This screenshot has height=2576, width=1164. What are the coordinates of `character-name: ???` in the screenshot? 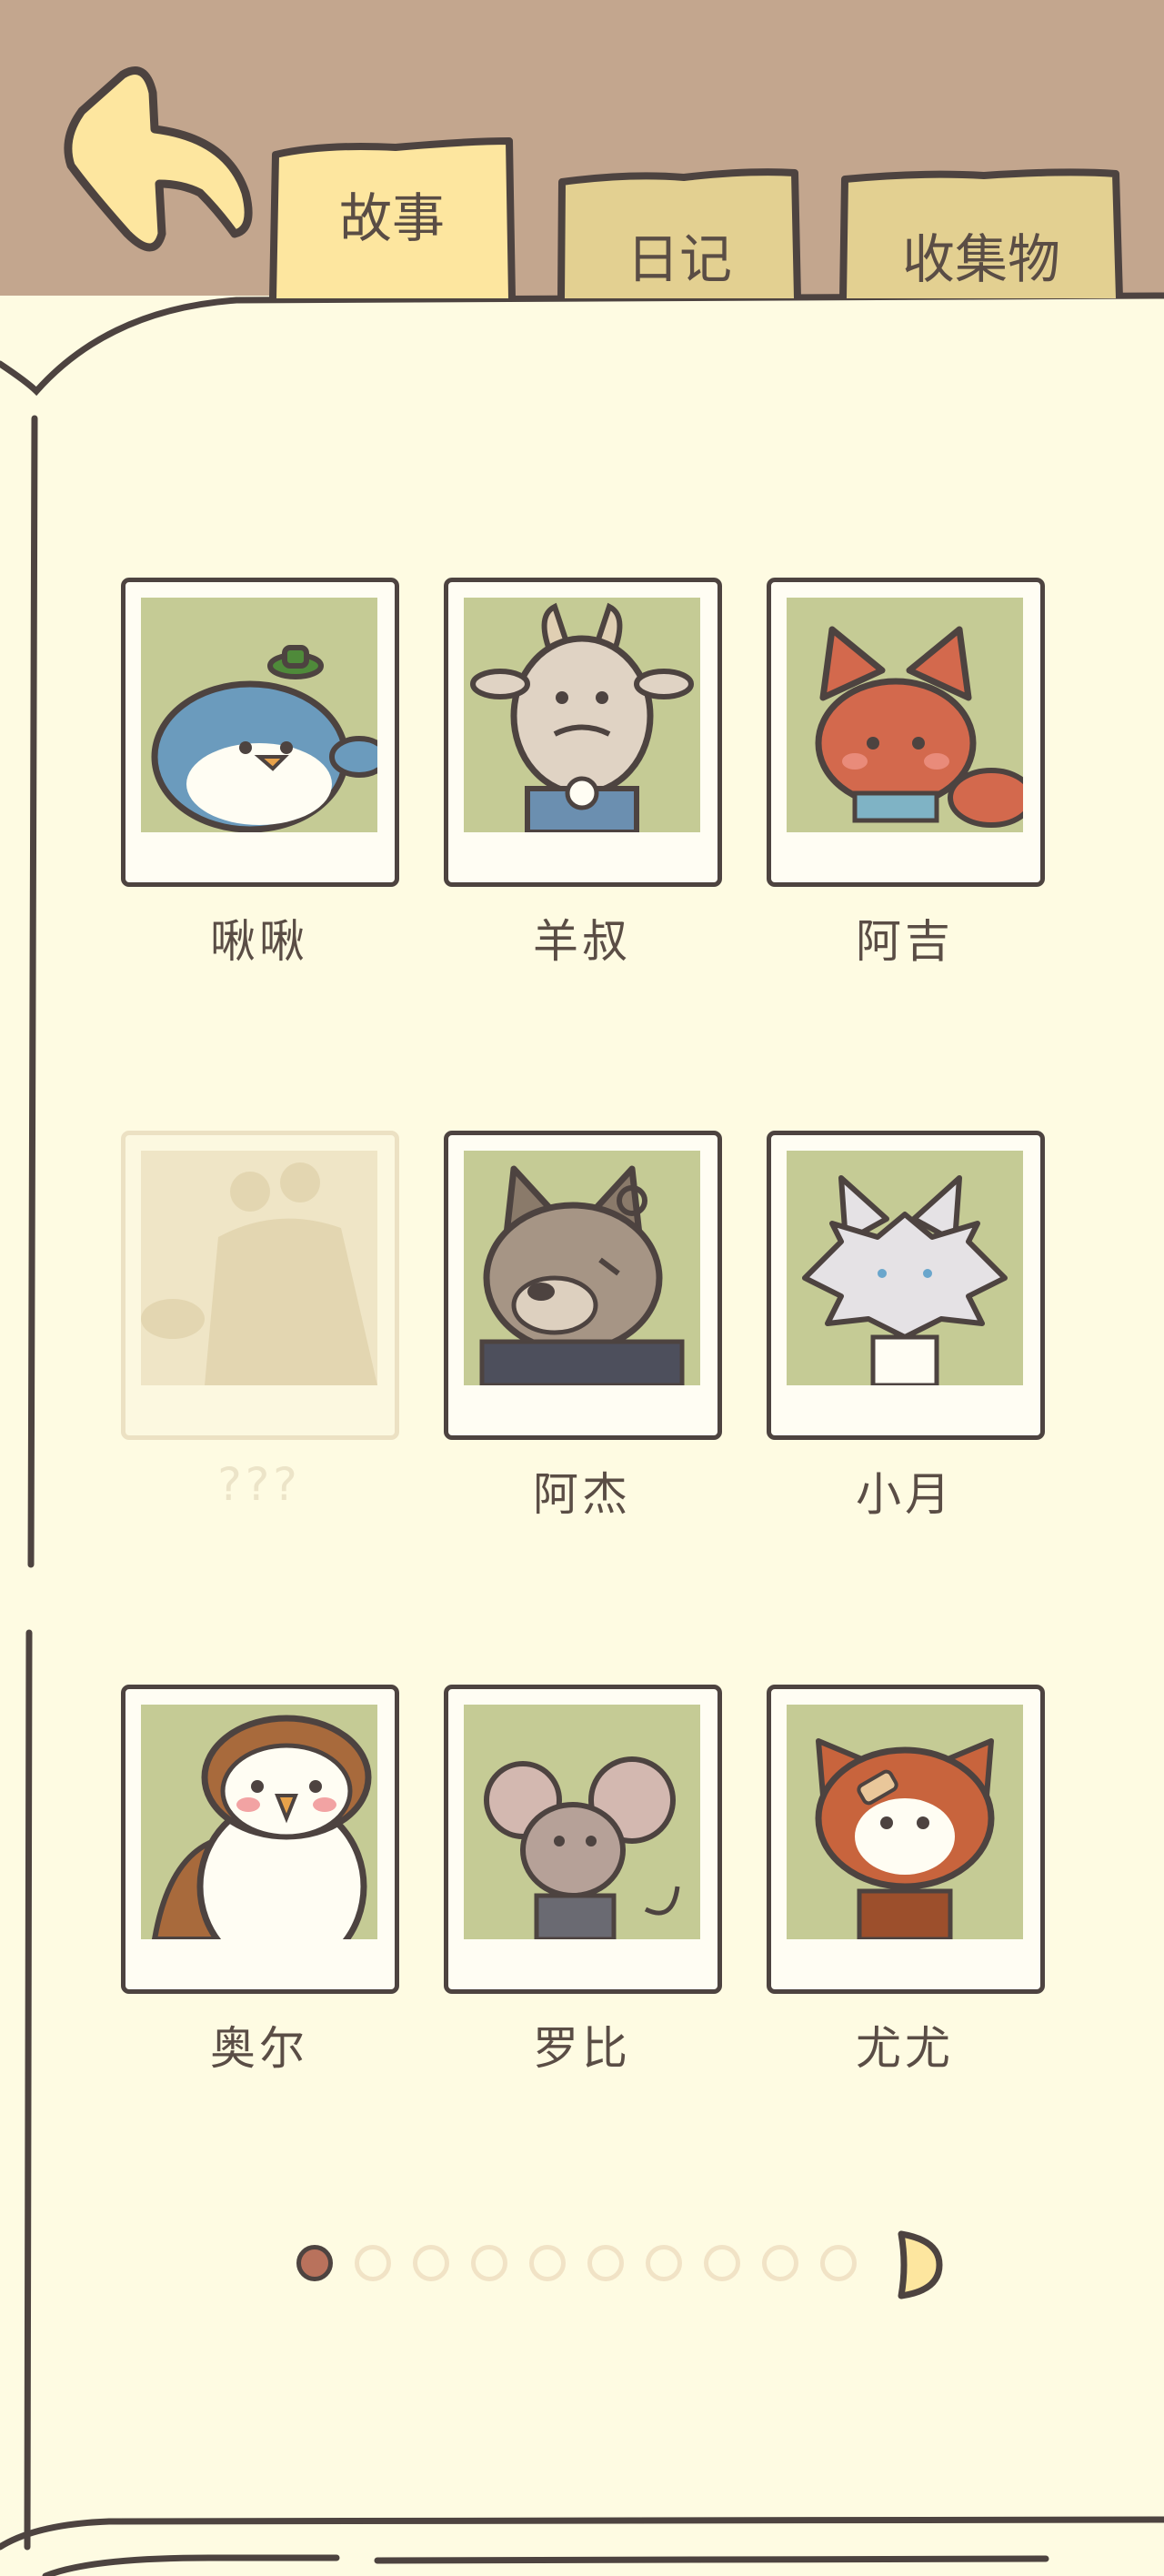 It's located at (259, 1484).